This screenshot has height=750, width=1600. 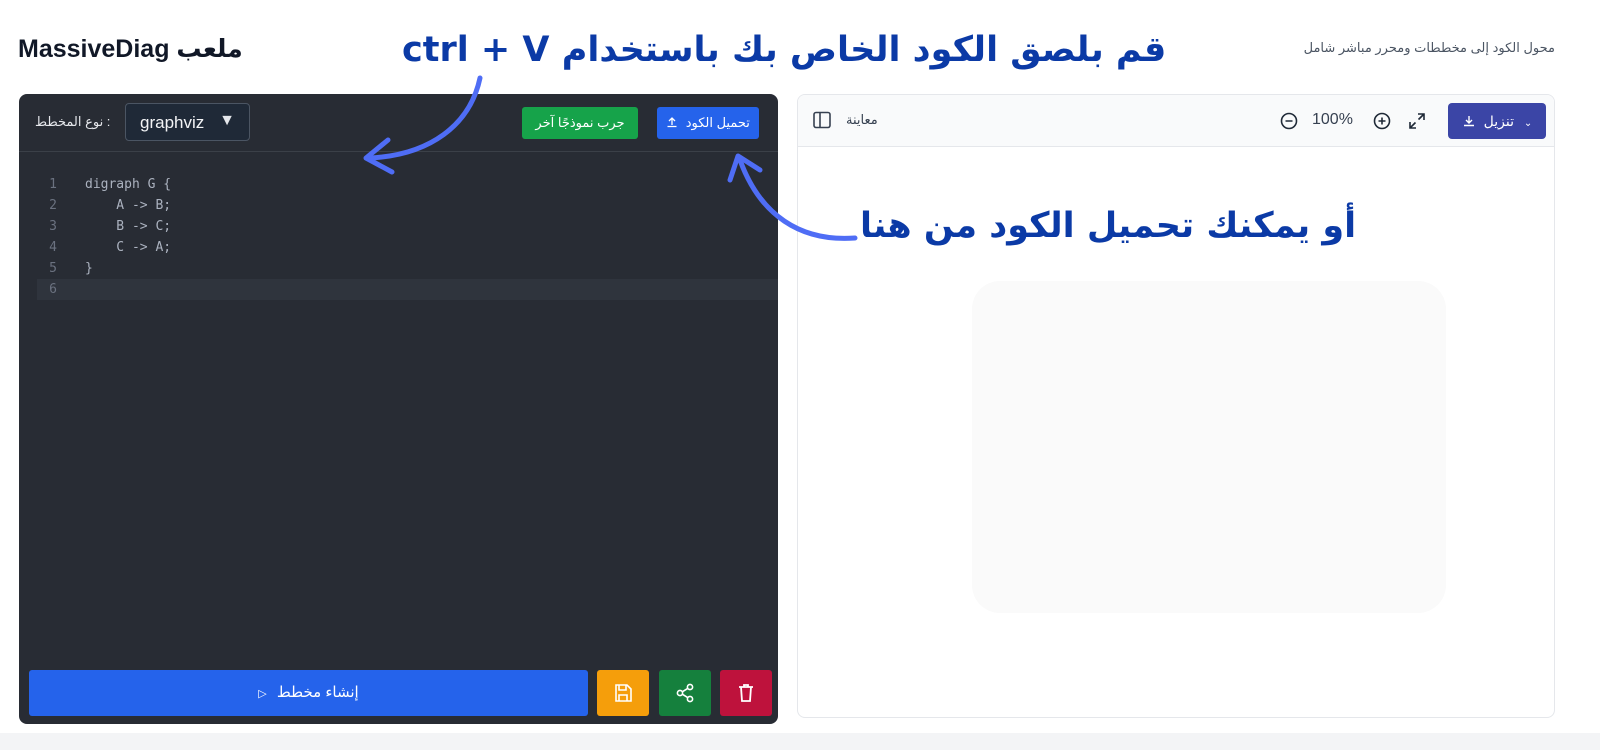 What do you see at coordinates (1382, 121) in the screenshot?
I see `zoom-in-icon` at bounding box center [1382, 121].